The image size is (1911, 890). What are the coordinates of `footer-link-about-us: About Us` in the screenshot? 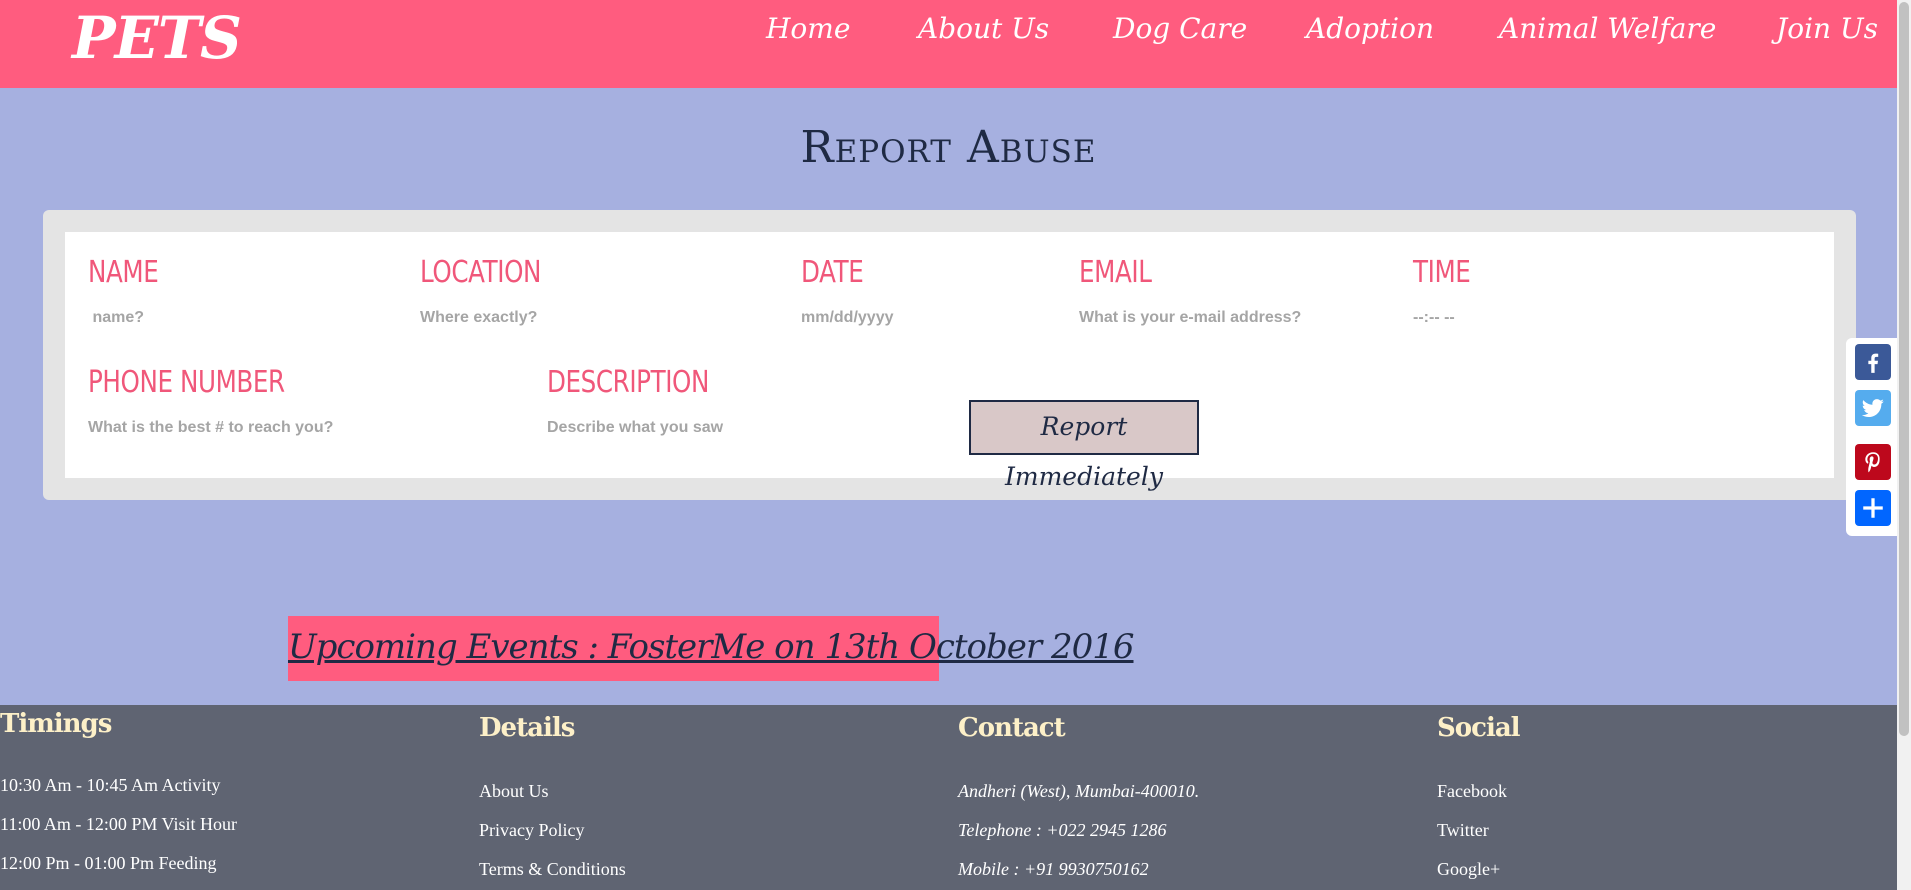 It's located at (514, 791).